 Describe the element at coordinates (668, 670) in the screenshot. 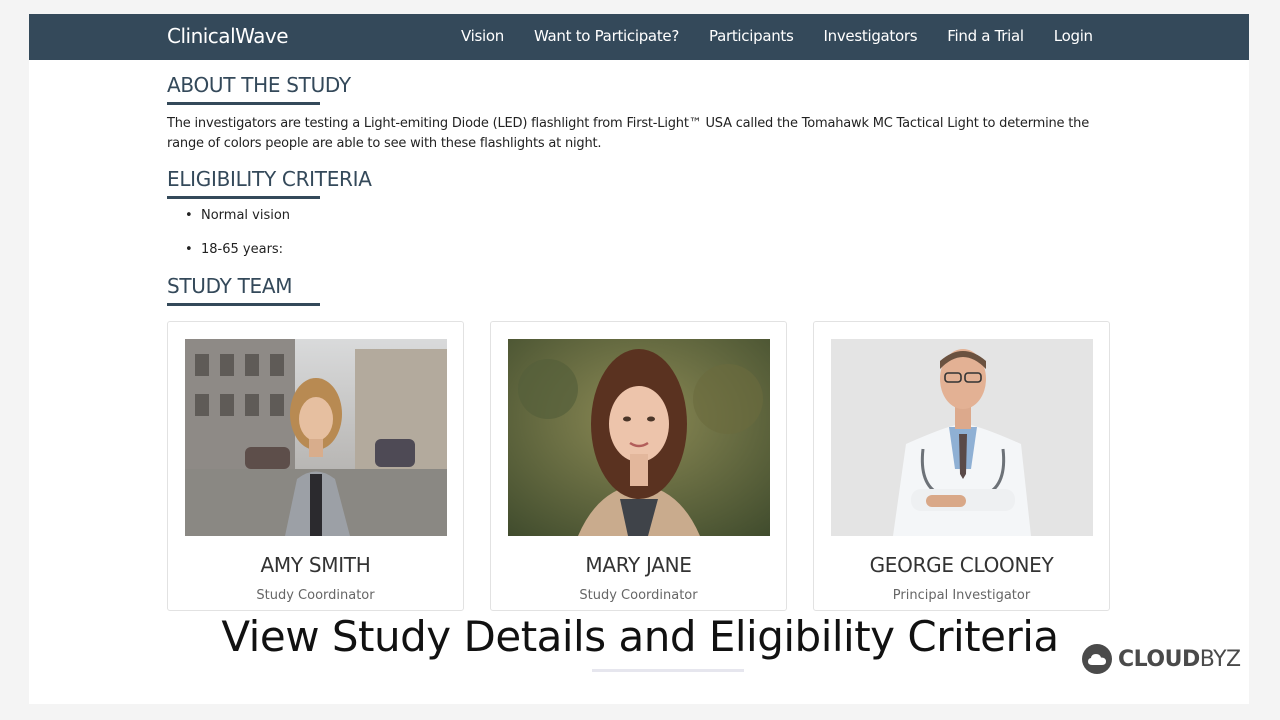

I see `faded-underline` at that location.